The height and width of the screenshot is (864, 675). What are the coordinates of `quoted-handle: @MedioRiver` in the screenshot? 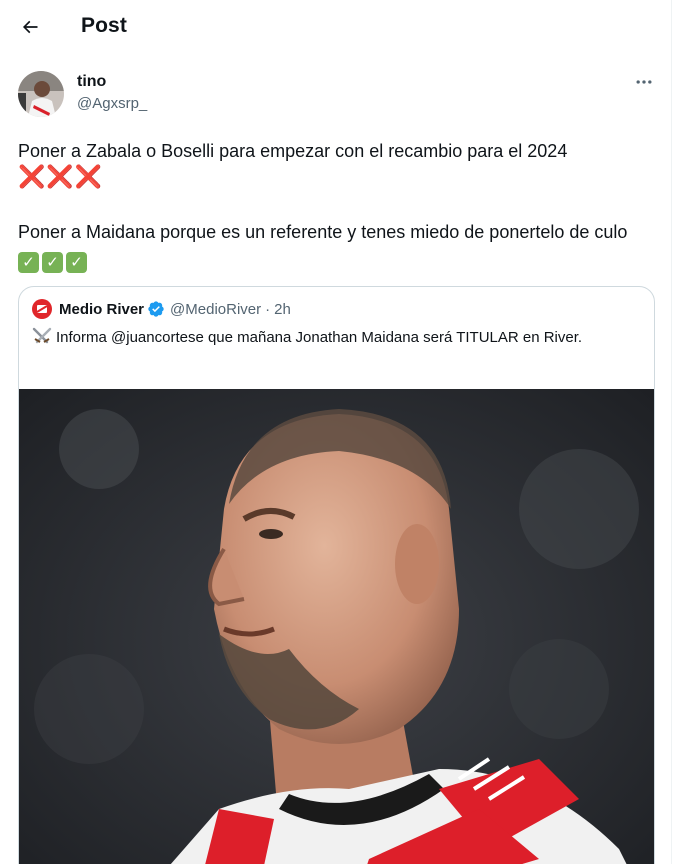 It's located at (216, 309).